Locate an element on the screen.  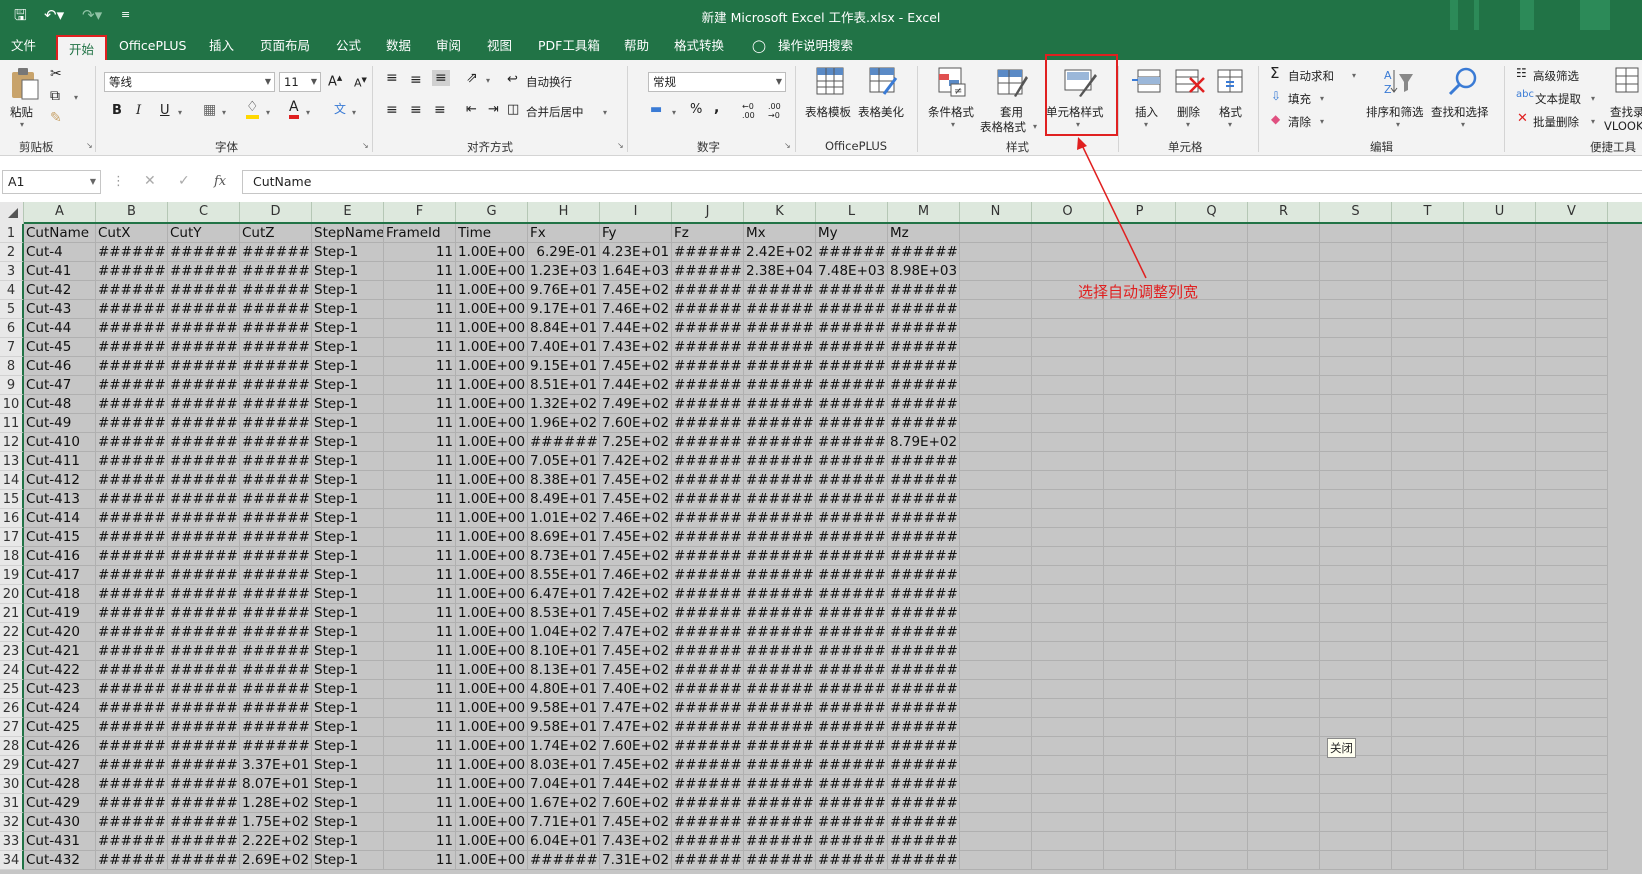
cell-j22: ####### is located at coordinates (708, 632).